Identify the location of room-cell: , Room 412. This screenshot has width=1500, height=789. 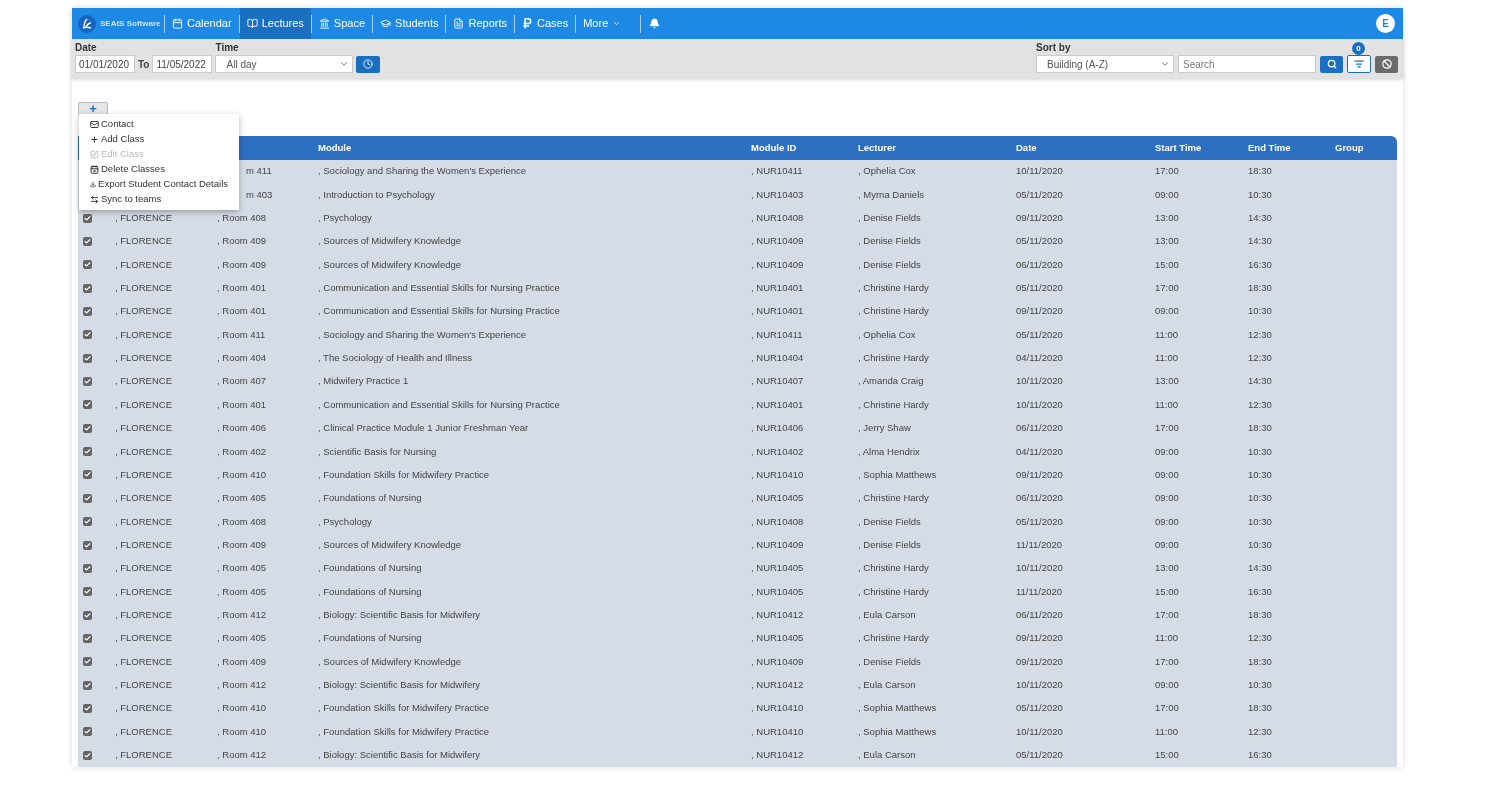
(242, 685).